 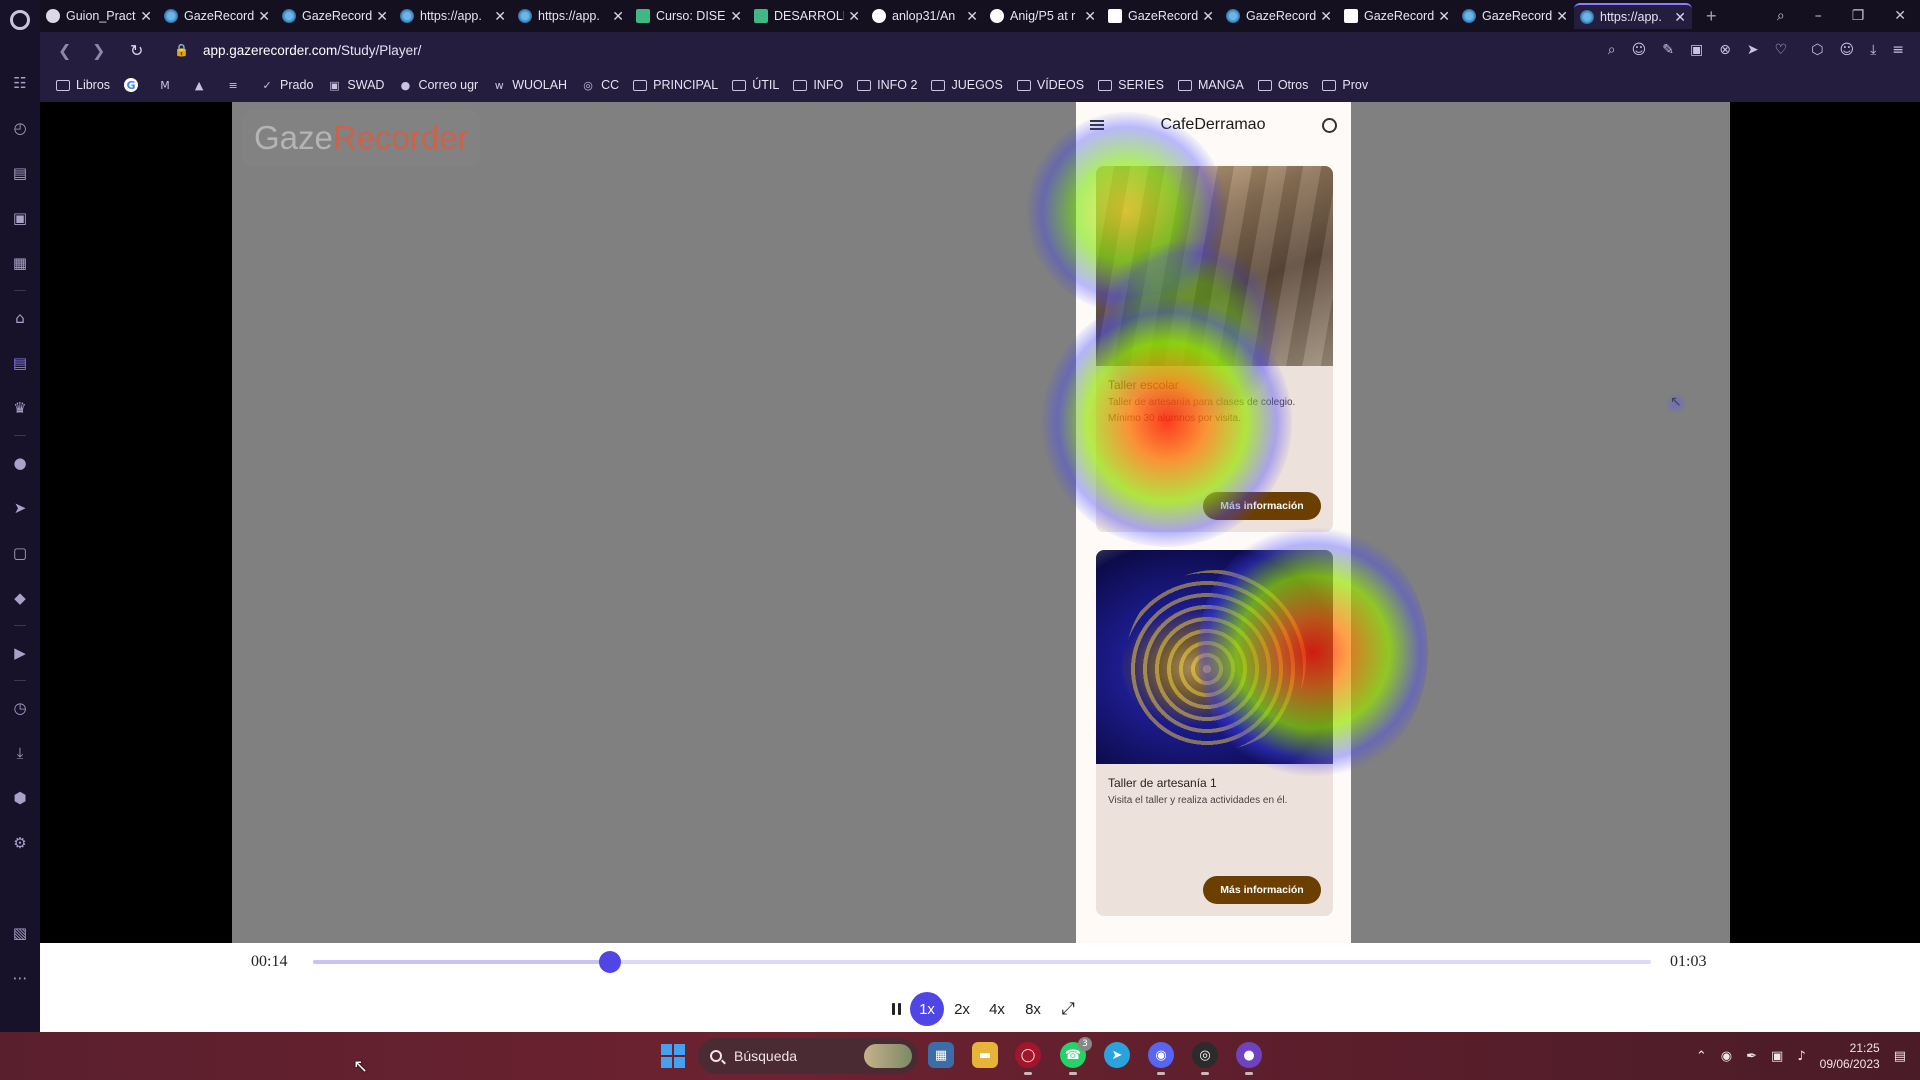 What do you see at coordinates (571, 16) in the screenshot?
I see `tab-5: https://app. ✕` at bounding box center [571, 16].